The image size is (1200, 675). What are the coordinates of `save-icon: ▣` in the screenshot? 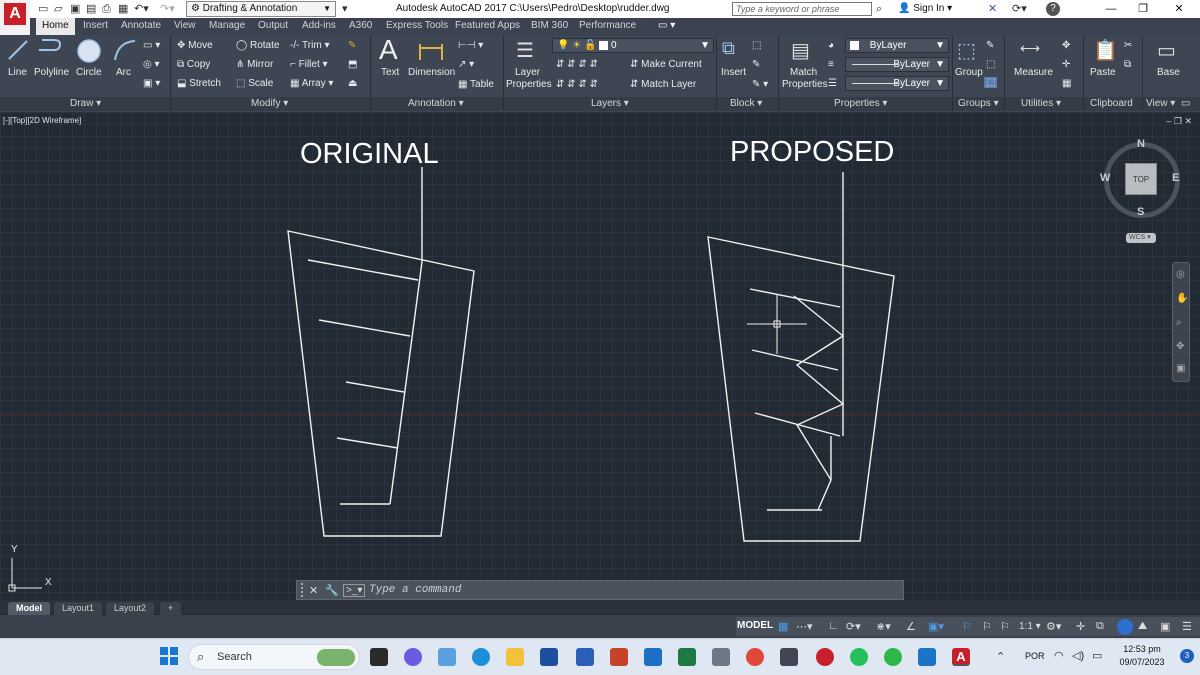 It's located at (75, 9).